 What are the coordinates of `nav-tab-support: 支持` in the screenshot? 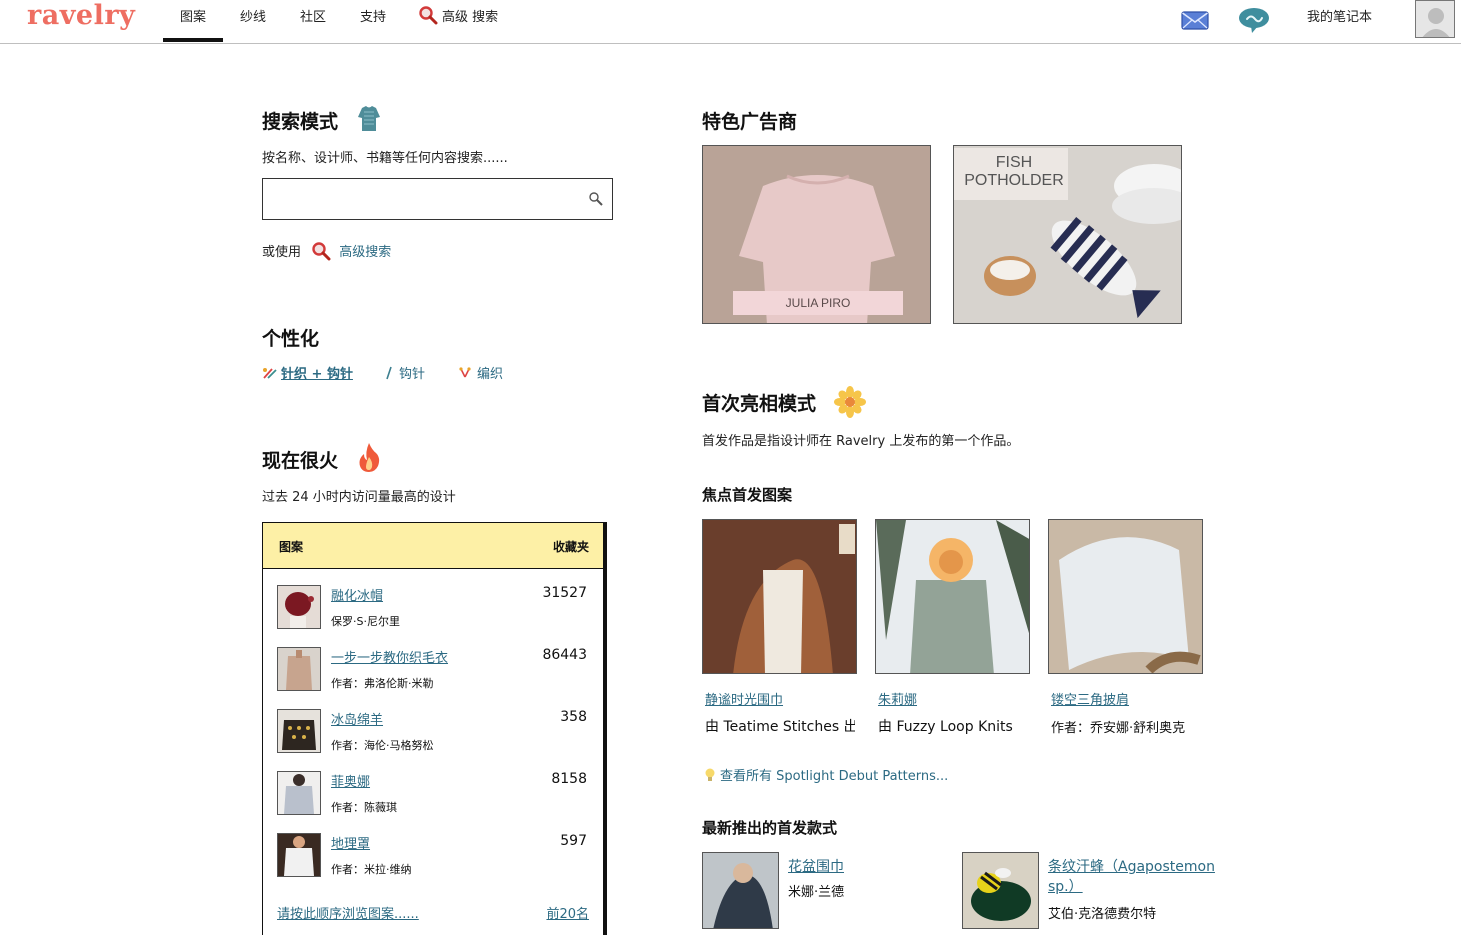 It's located at (373, 21).